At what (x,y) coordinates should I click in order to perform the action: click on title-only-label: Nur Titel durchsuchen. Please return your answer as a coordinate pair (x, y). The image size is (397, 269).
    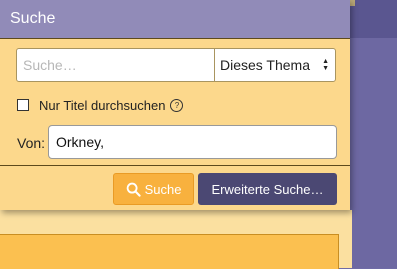
    Looking at the image, I should click on (102, 105).